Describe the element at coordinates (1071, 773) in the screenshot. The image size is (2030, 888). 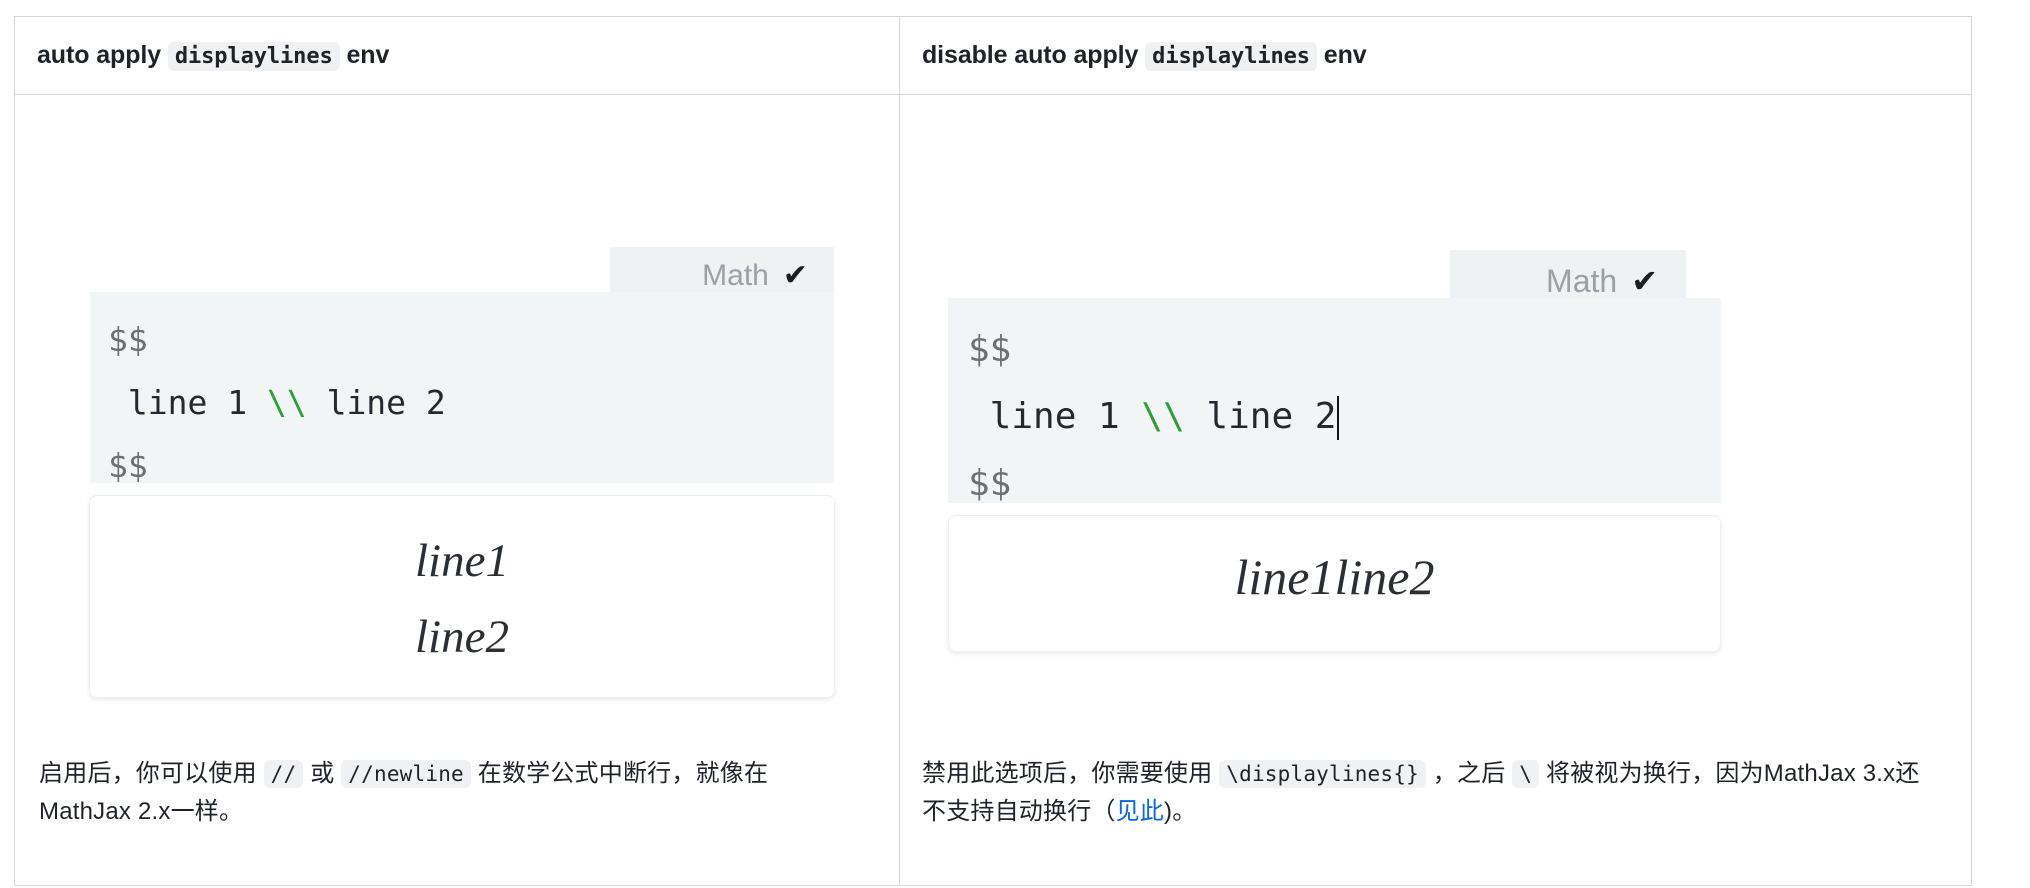
I see `caption-text-1: 禁用此选项后，你需要使用` at that location.